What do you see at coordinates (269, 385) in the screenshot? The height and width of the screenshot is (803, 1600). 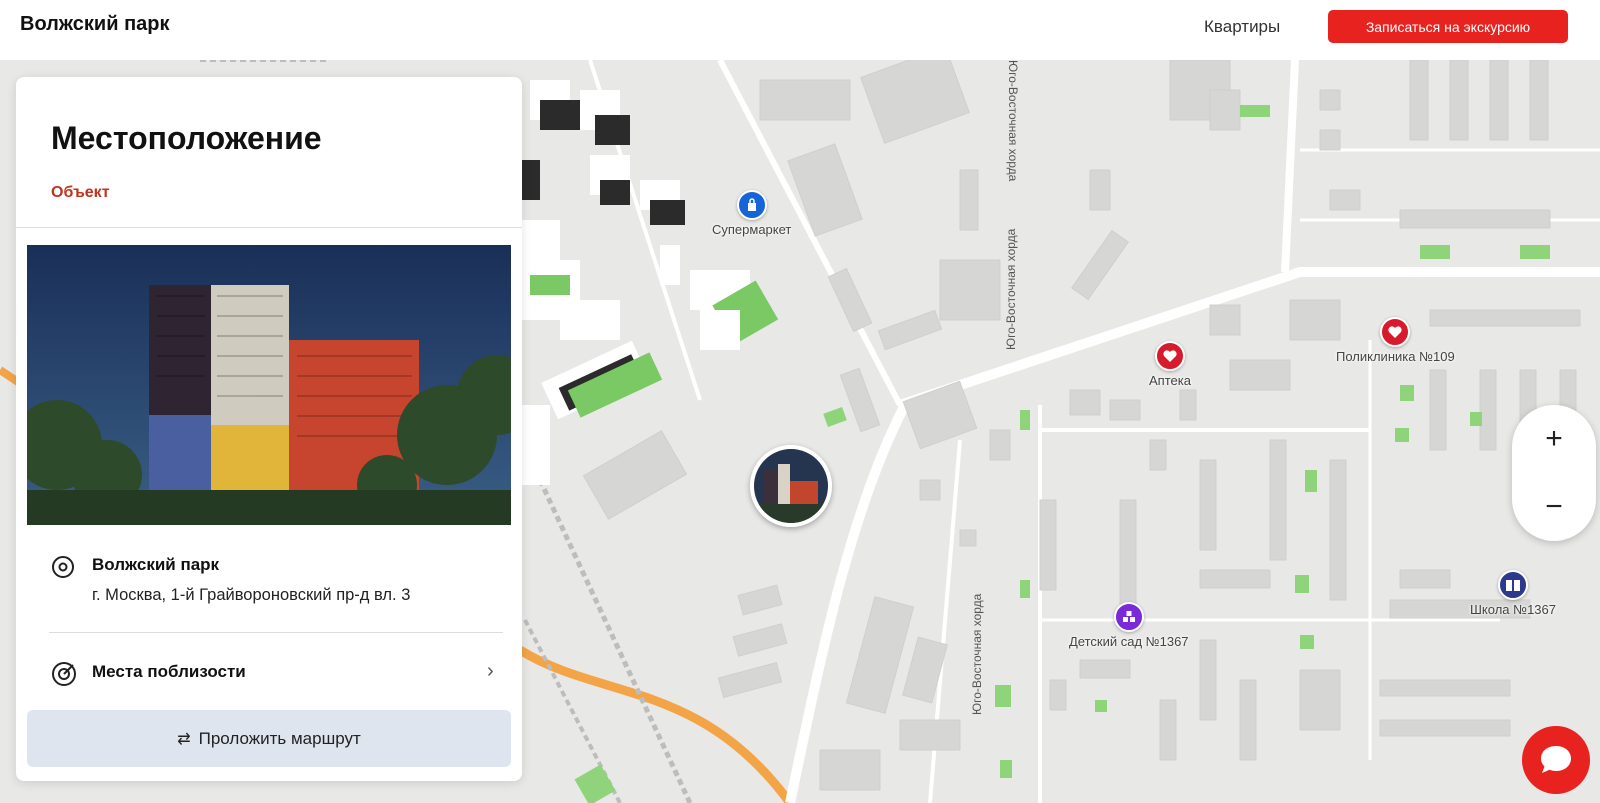 I see `project-photo` at bounding box center [269, 385].